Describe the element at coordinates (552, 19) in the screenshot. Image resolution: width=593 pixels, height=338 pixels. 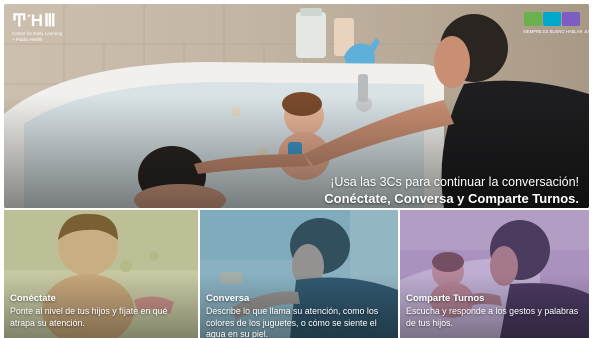
I see `badge-blue` at that location.